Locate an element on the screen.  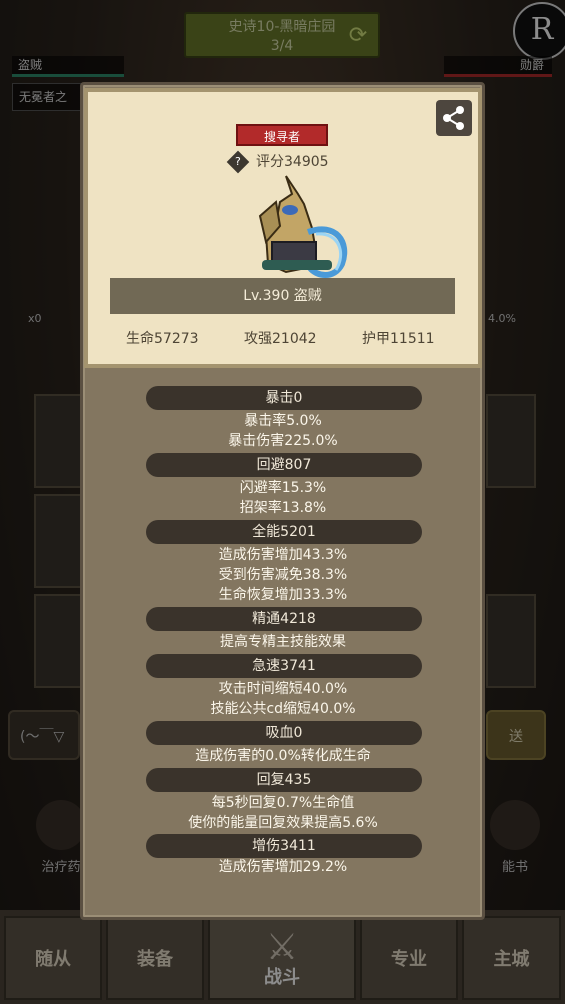
help-icon: ? is located at coordinates (238, 162).